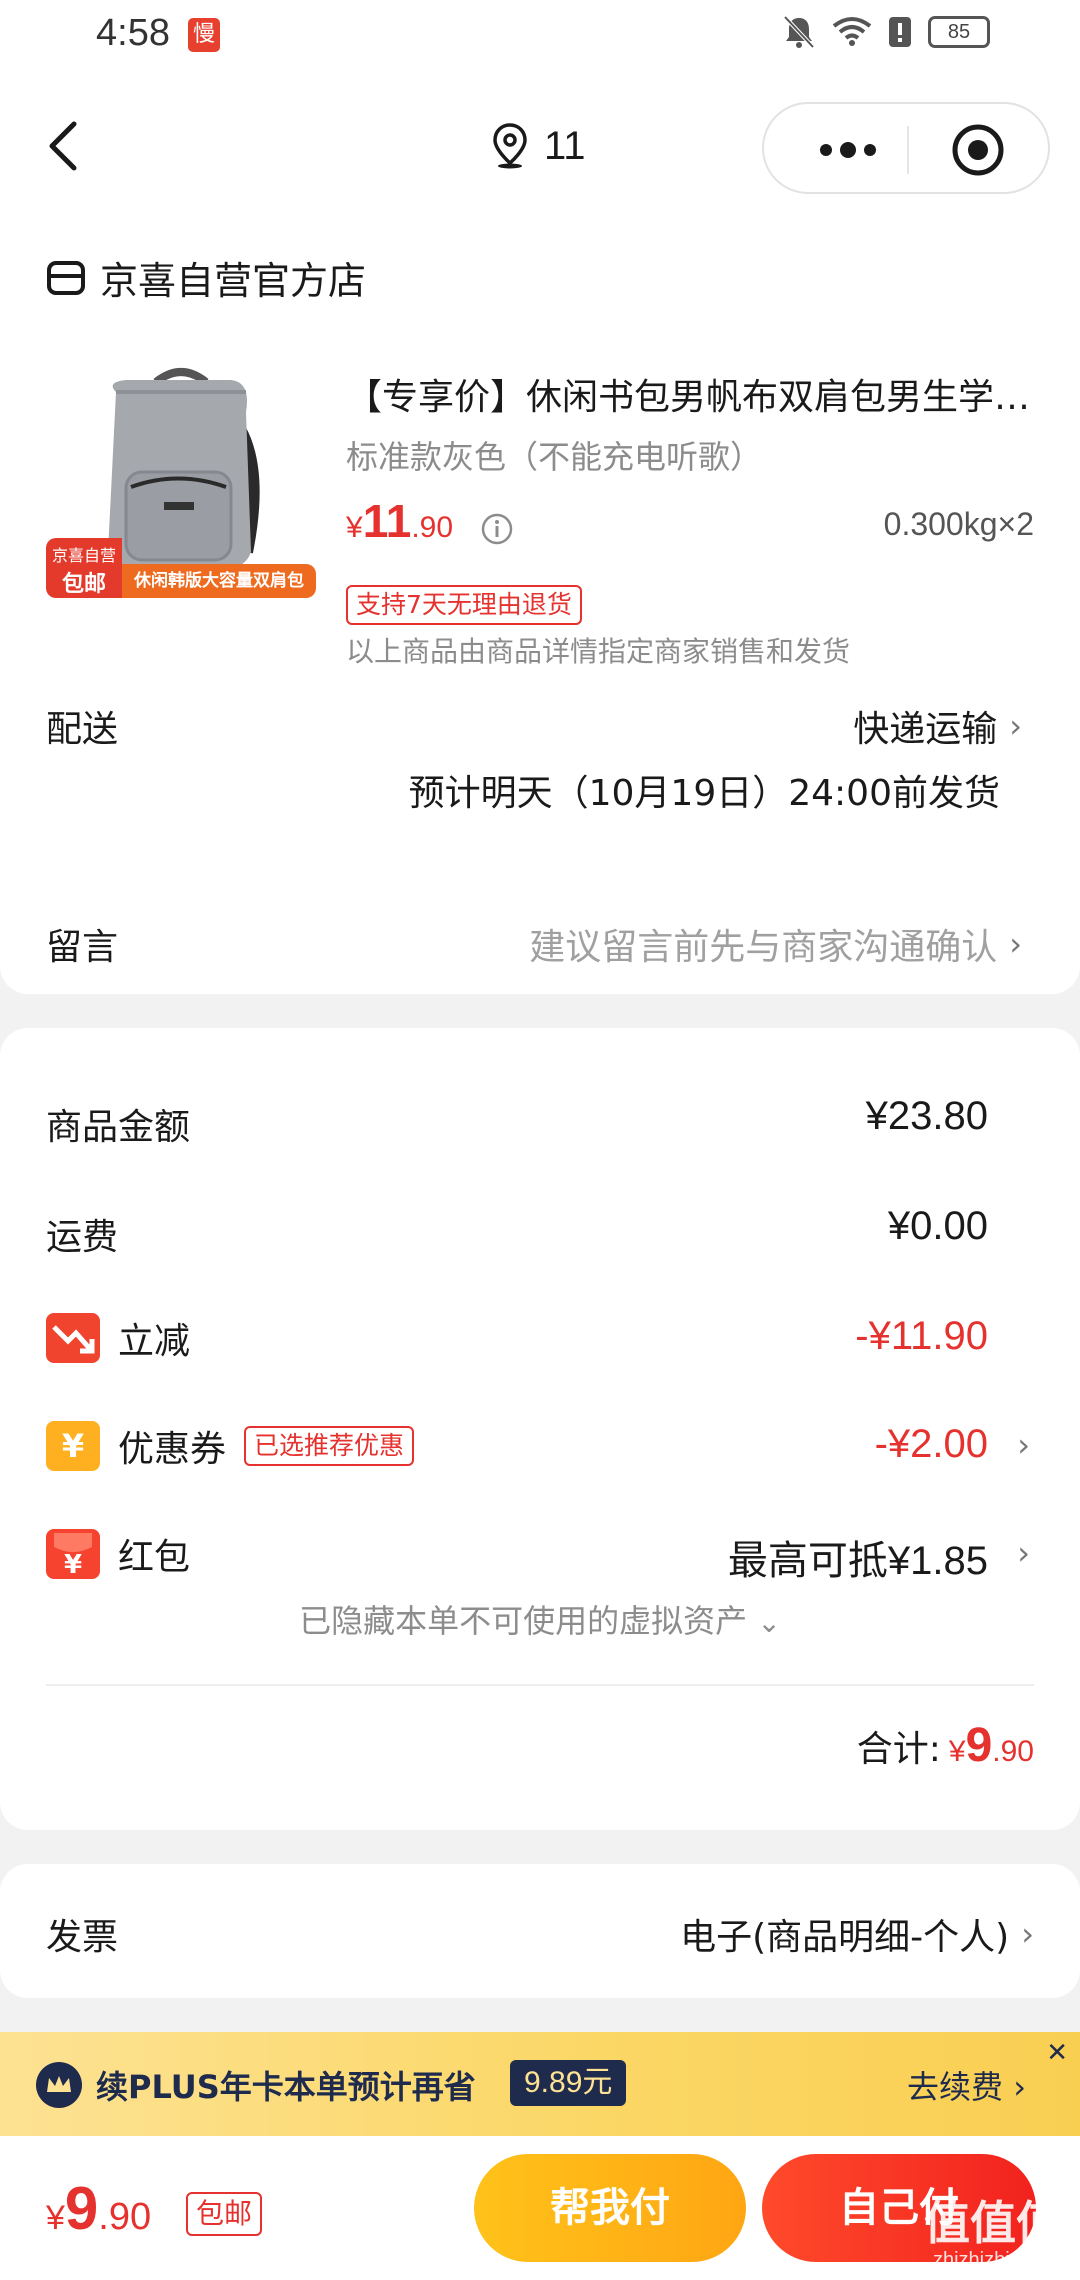 The width and height of the screenshot is (1080, 2280). What do you see at coordinates (219, 581) in the screenshot?
I see `image-badge-desc: 休闲韩版大容量双肩包` at bounding box center [219, 581].